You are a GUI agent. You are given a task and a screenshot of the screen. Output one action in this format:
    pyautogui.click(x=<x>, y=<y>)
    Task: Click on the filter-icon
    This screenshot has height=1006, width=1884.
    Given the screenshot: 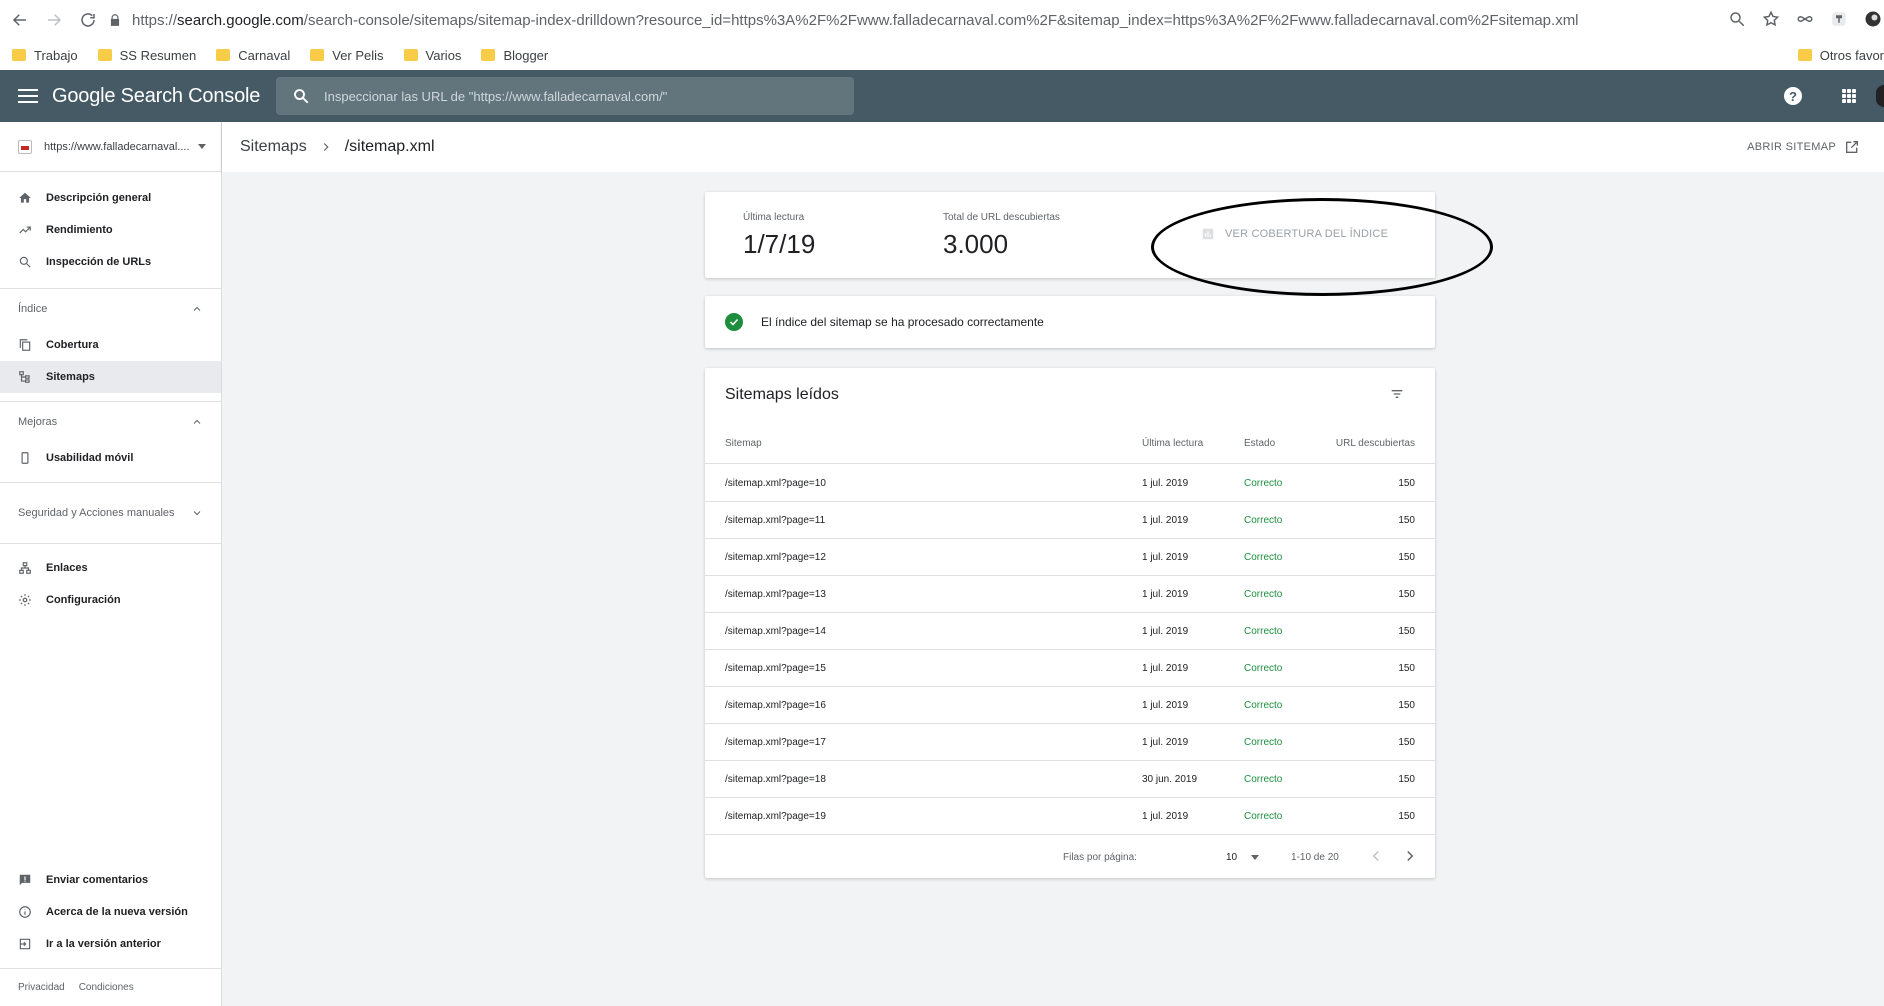 What is the action you would take?
    pyautogui.click(x=1397, y=394)
    